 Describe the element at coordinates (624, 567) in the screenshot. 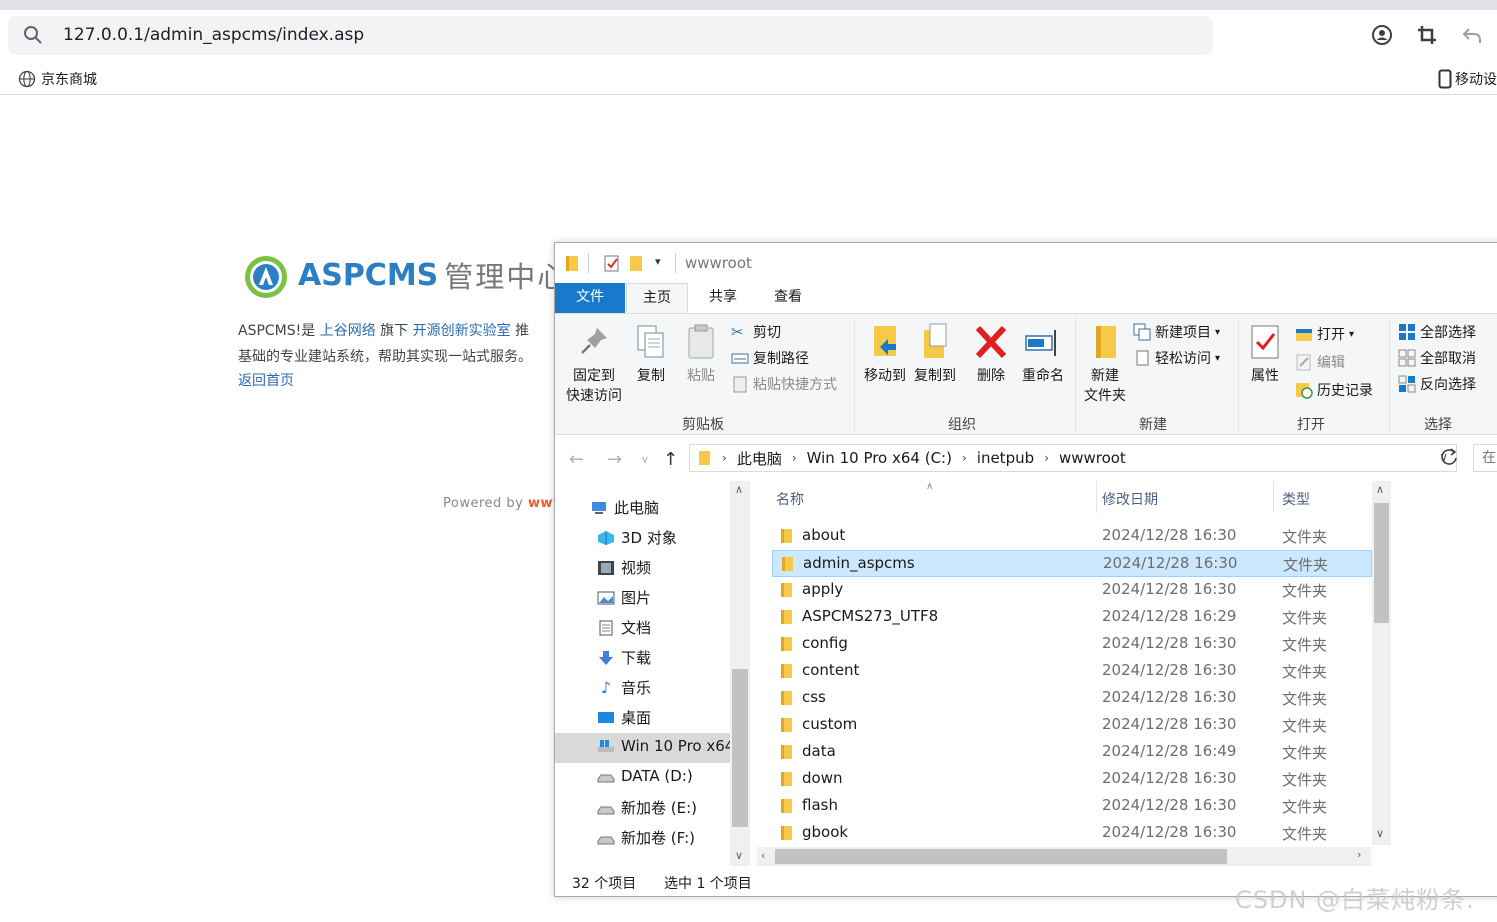

I see `nav-item-video: 视频` at that location.